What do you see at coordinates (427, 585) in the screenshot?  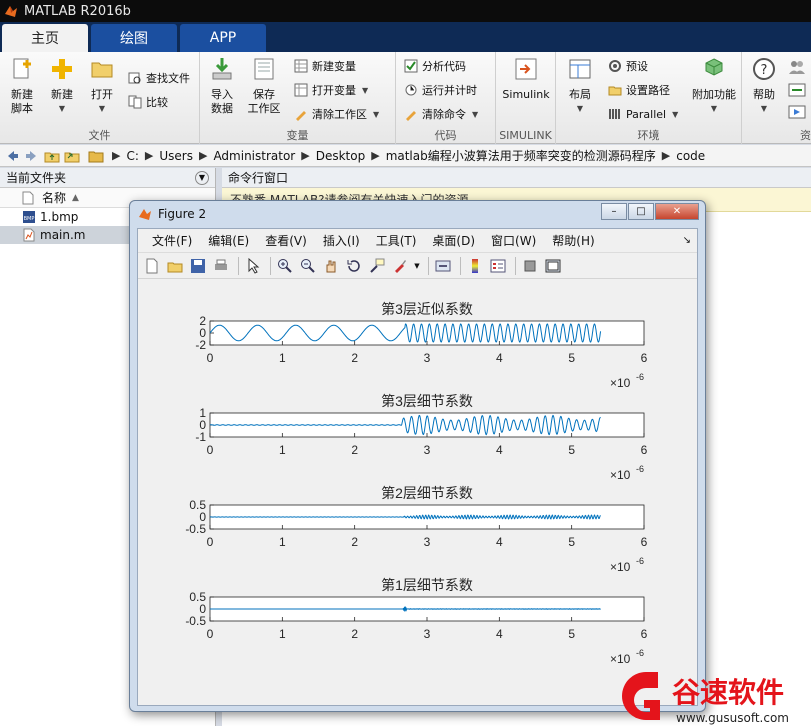 I see `subplot-title: 第1层细节系数` at bounding box center [427, 585].